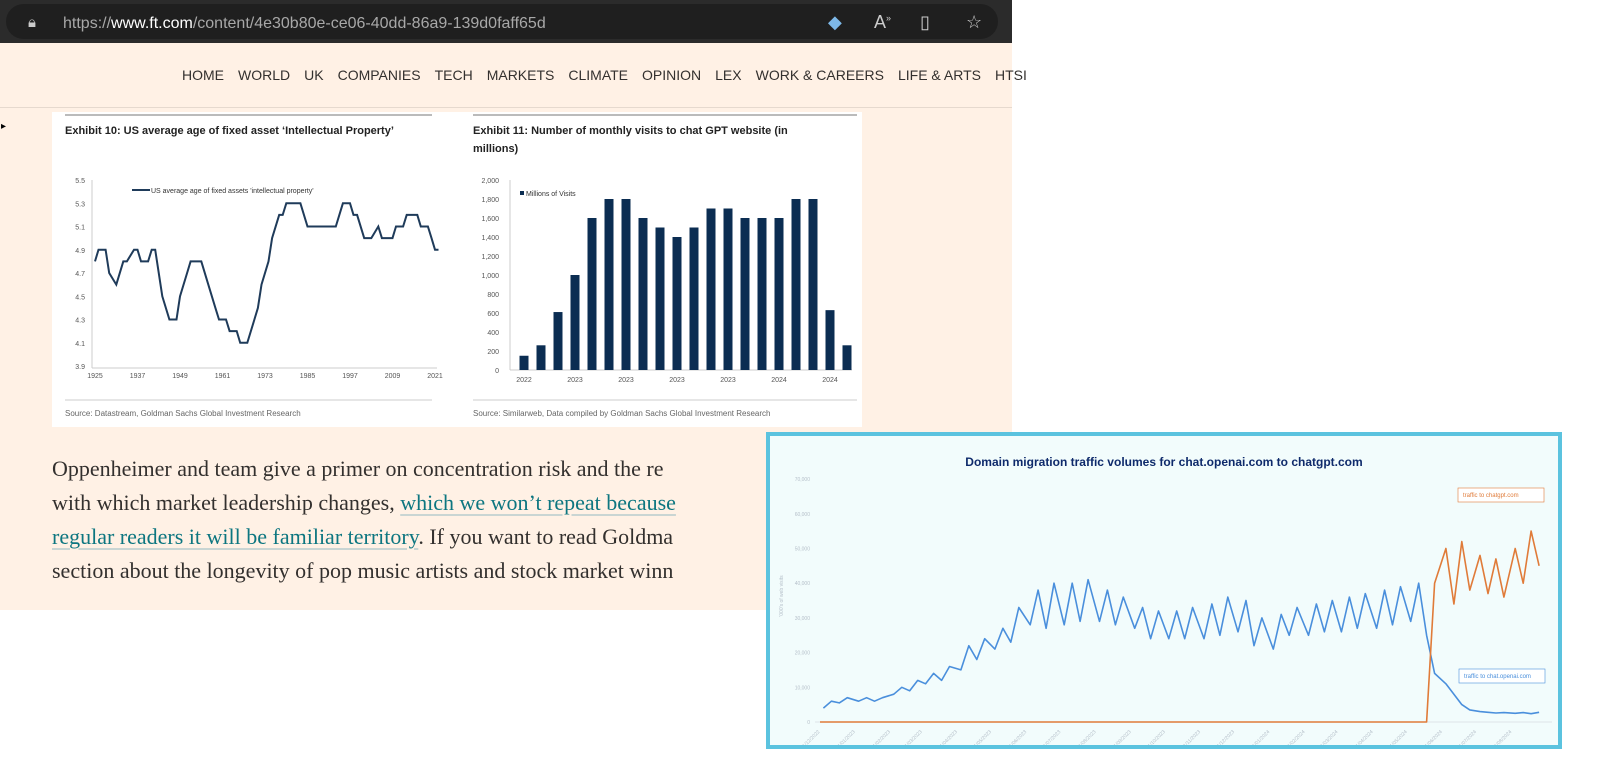  What do you see at coordinates (538, 502) in the screenshot?
I see `article-link: which we won’t repeat because` at bounding box center [538, 502].